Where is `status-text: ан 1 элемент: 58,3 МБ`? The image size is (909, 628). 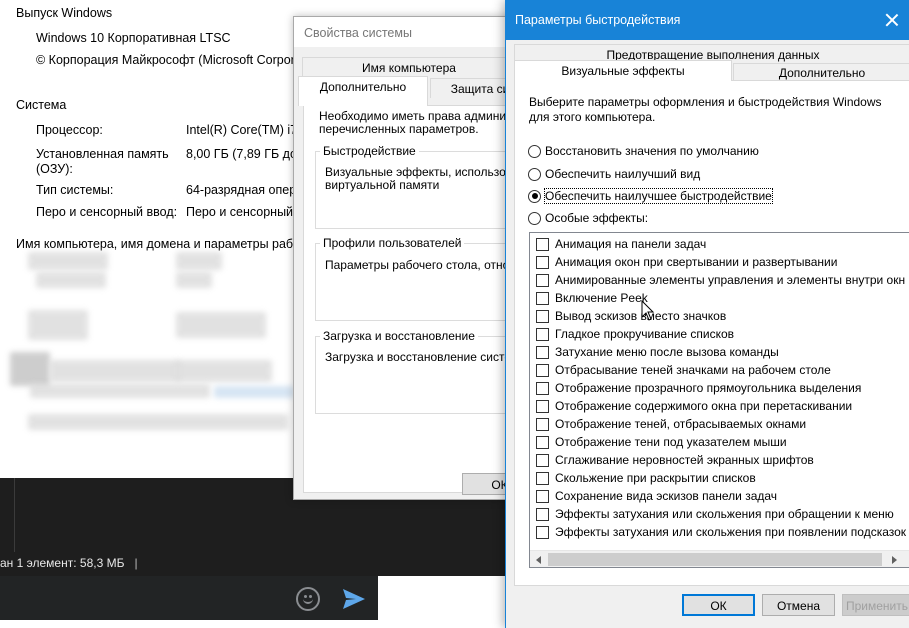 status-text: ан 1 элемент: 58,3 МБ is located at coordinates (62, 563).